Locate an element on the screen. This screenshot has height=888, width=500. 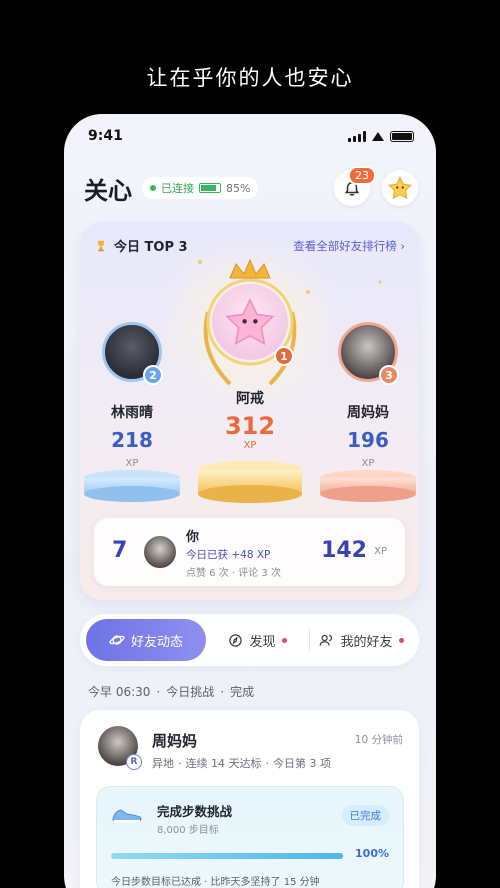
signal-icon is located at coordinates (357, 136).